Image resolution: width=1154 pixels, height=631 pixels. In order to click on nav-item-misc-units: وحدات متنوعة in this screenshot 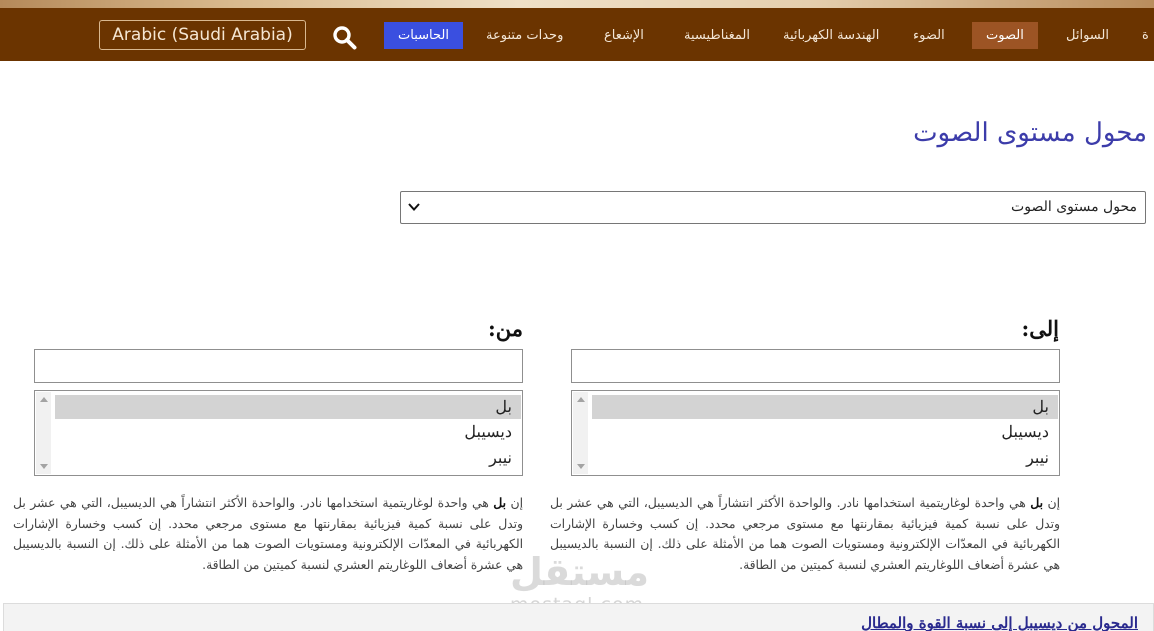, I will do `click(524, 35)`.